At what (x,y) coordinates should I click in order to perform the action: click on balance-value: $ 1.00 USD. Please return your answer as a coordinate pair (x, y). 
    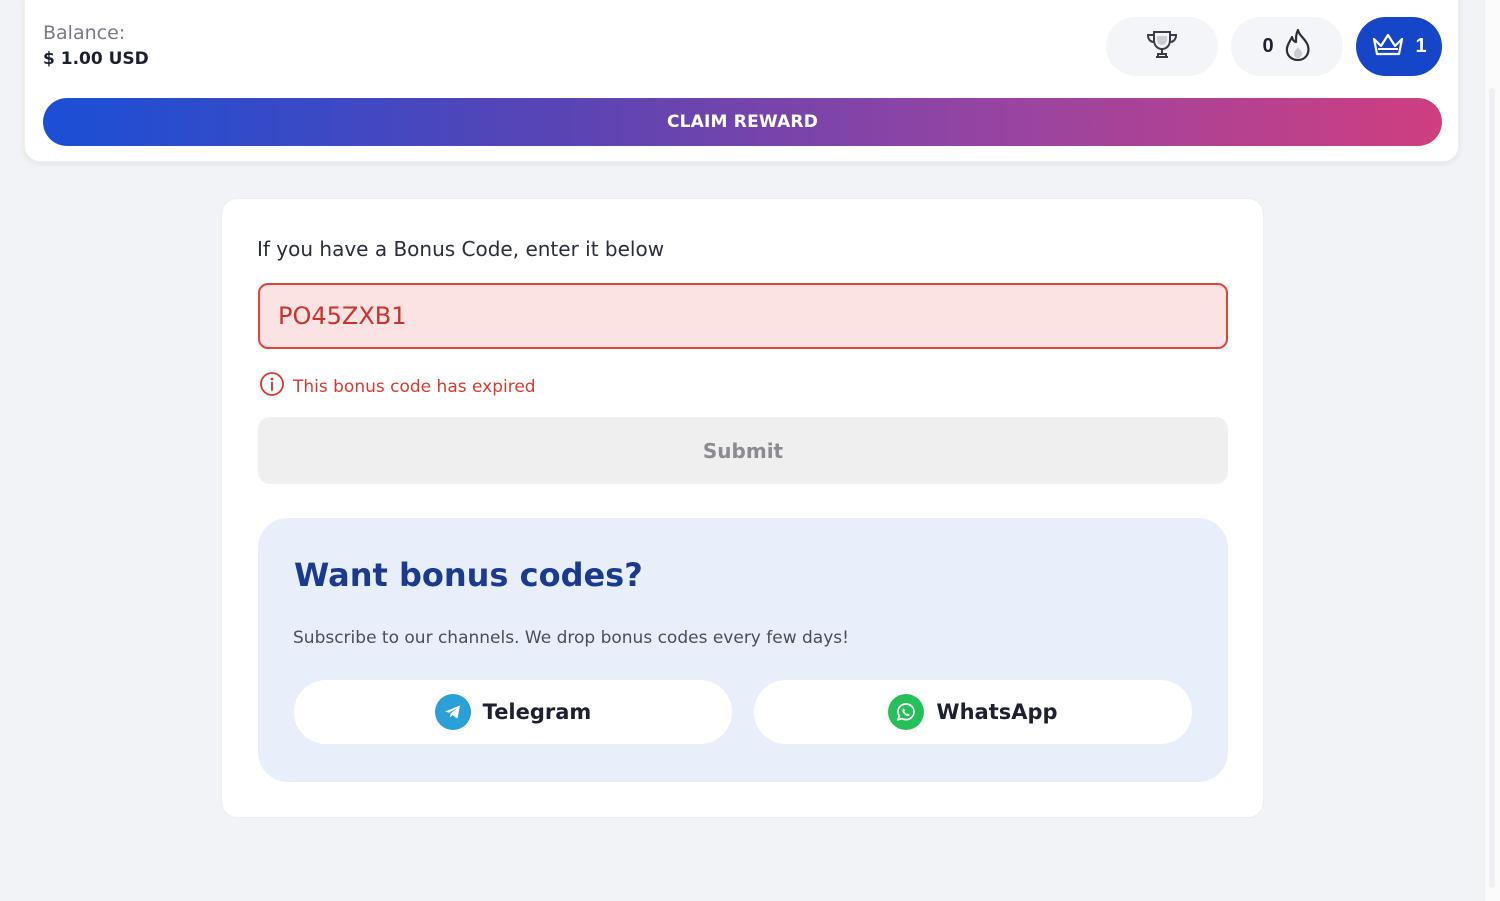
    Looking at the image, I should click on (96, 59).